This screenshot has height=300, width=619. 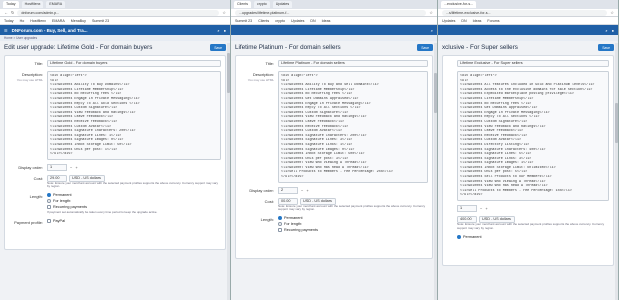 What do you see at coordinates (459, 236) in the screenshot?
I see `radio-on-icon` at bounding box center [459, 236].